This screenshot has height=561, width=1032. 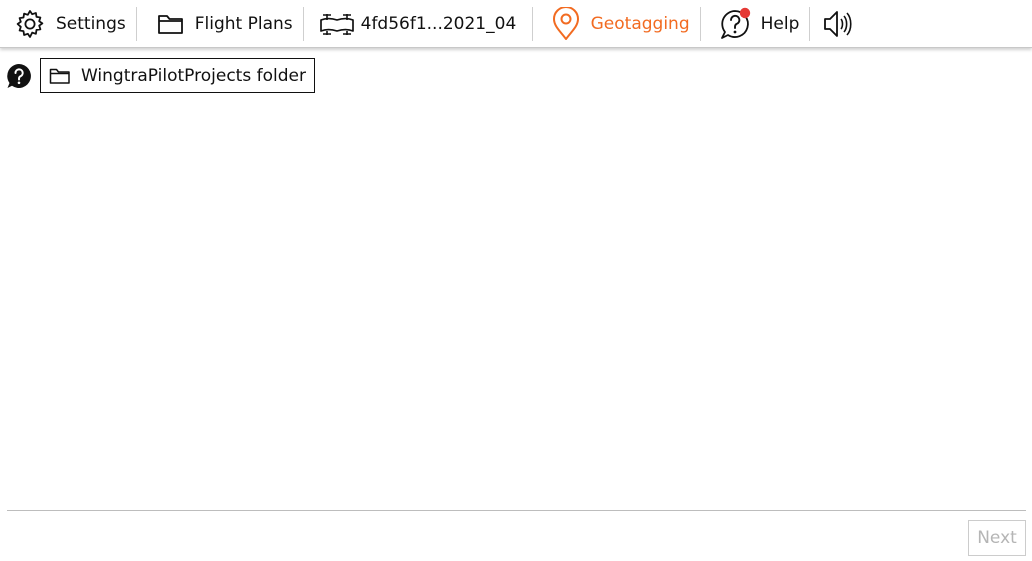 I want to click on footer-divider, so click(x=516, y=510).